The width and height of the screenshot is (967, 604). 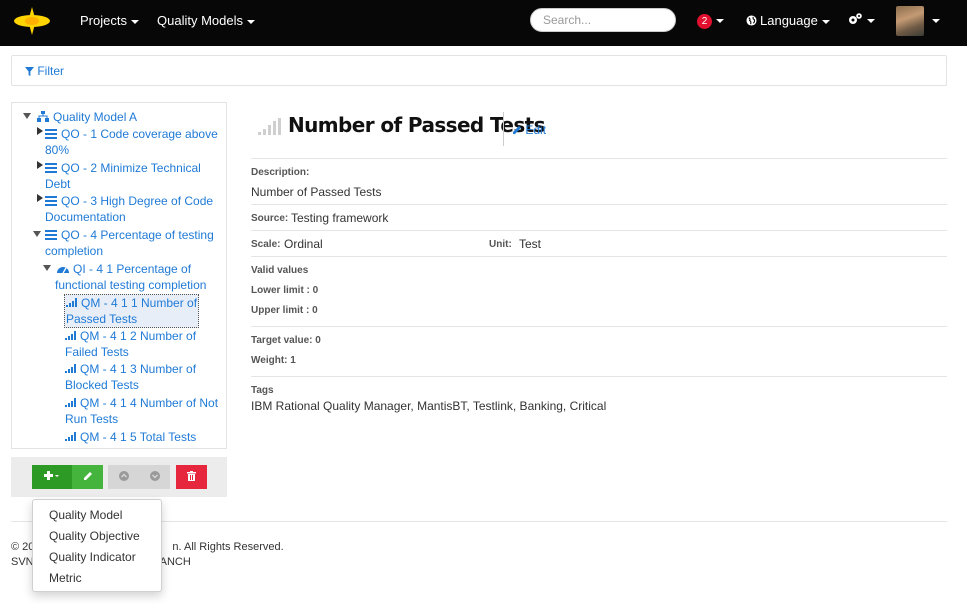 What do you see at coordinates (137, 201) in the screenshot?
I see `tree-node-label: QO - 3 High Degree of Code` at bounding box center [137, 201].